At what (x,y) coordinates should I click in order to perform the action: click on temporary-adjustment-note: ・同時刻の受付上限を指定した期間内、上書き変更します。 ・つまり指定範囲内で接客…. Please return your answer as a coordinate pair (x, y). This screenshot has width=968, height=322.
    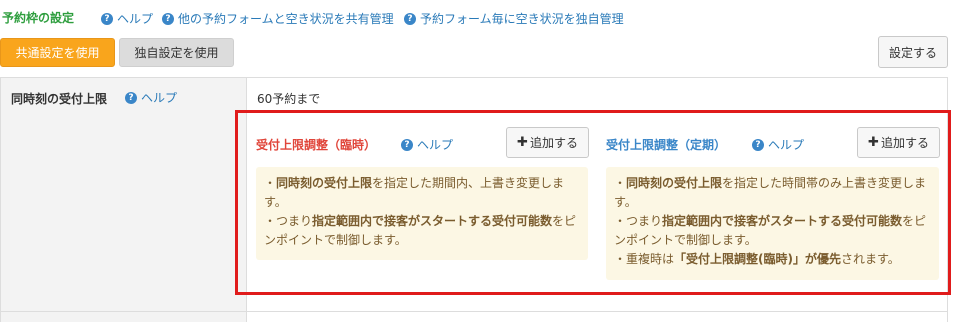
    Looking at the image, I should click on (422, 213).